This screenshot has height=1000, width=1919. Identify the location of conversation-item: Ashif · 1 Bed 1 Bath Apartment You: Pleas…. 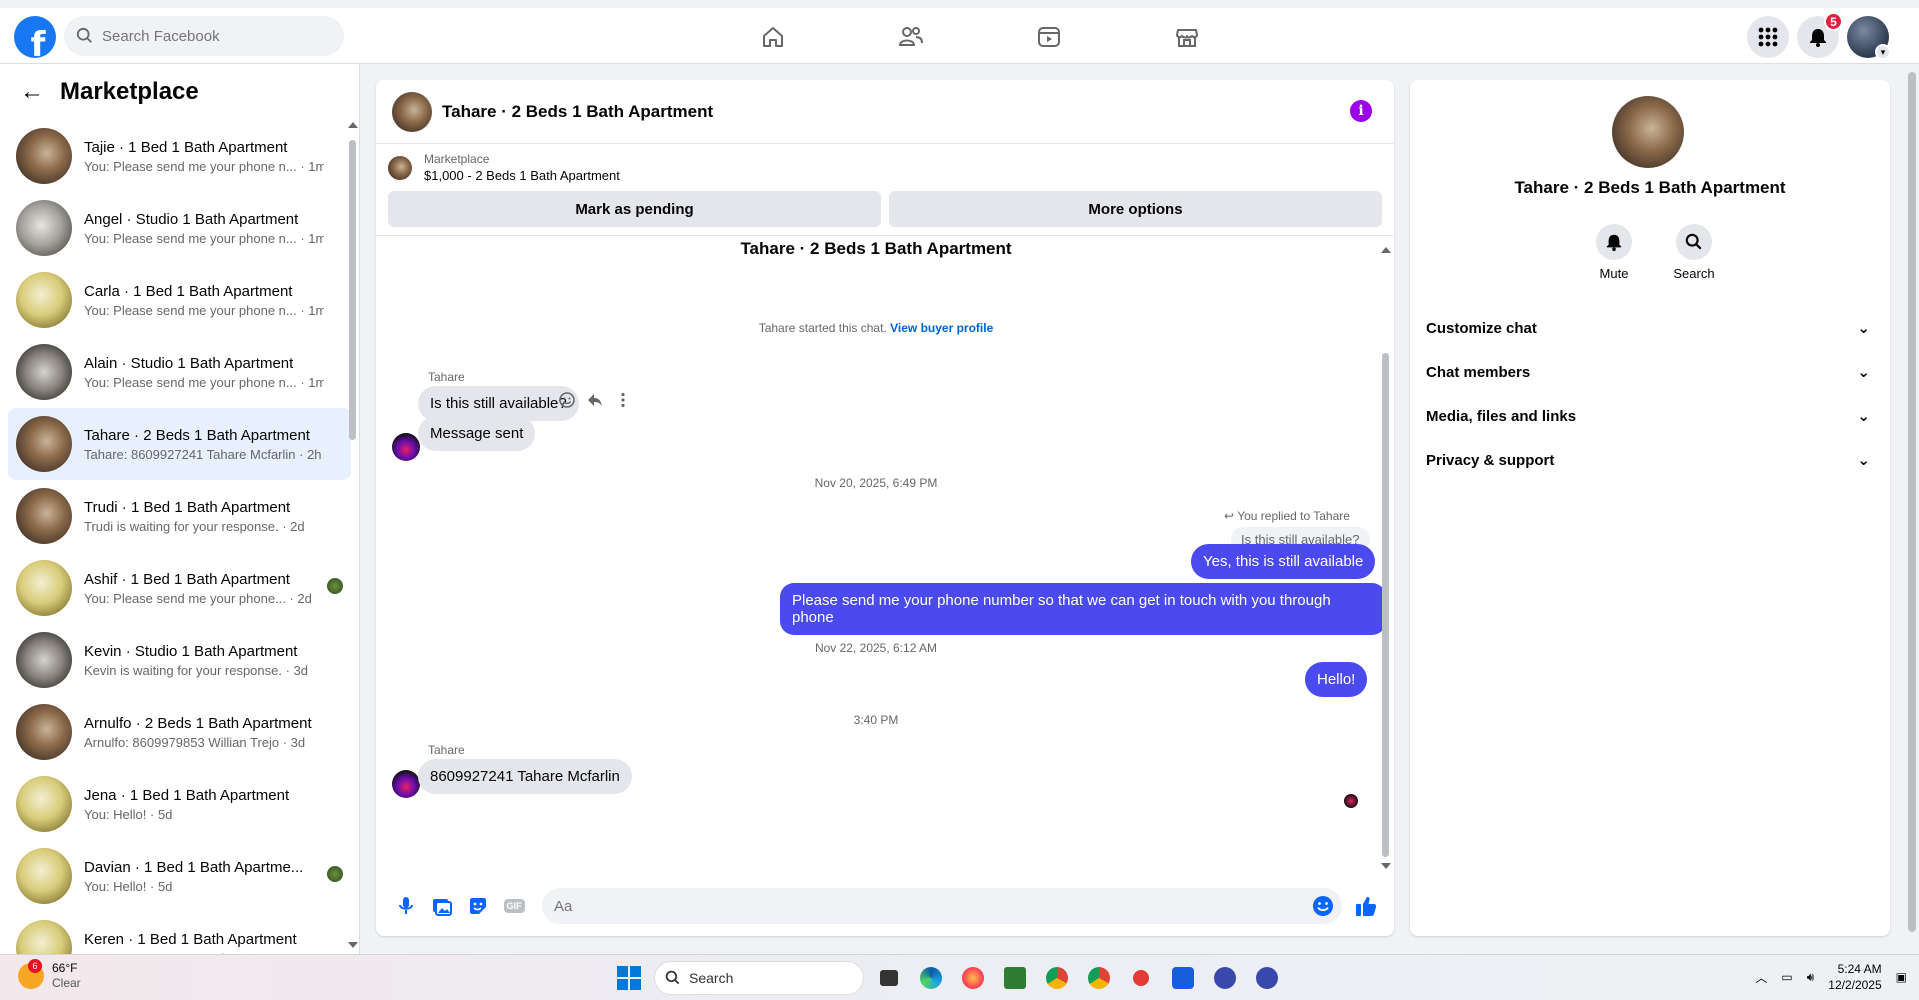
(179, 588).